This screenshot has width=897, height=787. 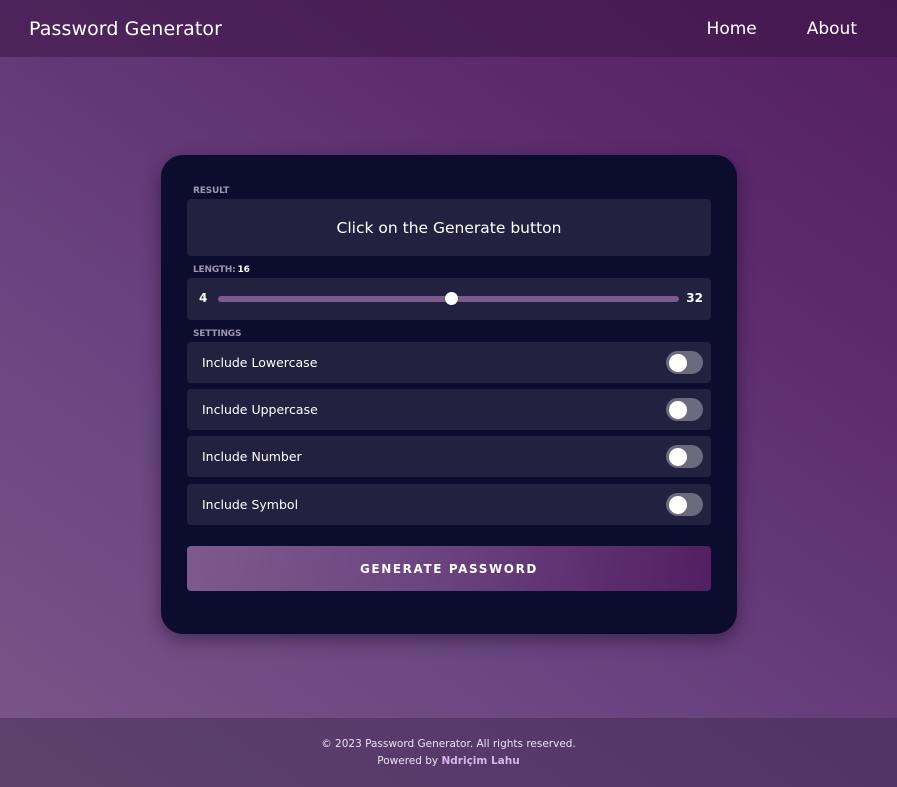 I want to click on footer-powered-by: Powered by Ndriçim Lahu, so click(x=448, y=761).